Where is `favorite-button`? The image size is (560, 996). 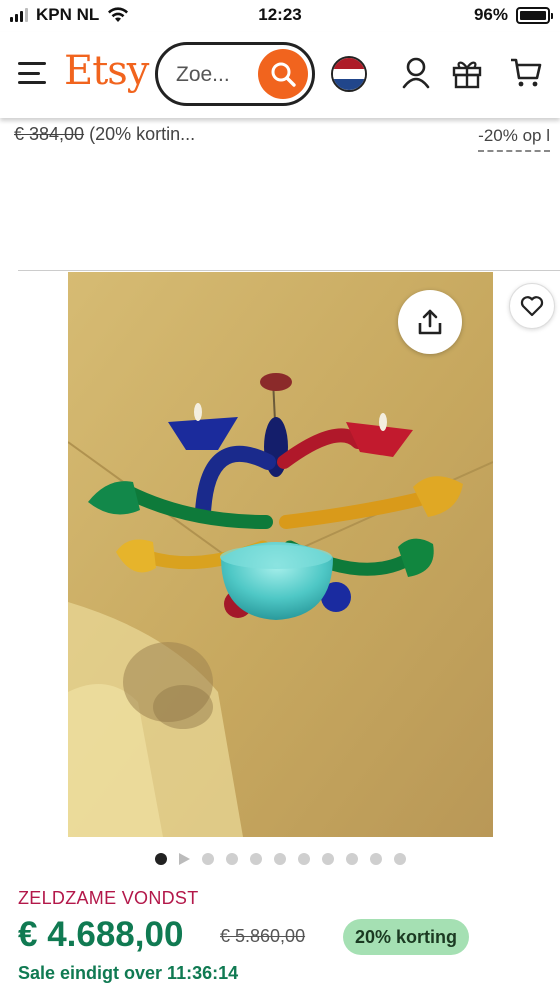
favorite-button is located at coordinates (532, 306).